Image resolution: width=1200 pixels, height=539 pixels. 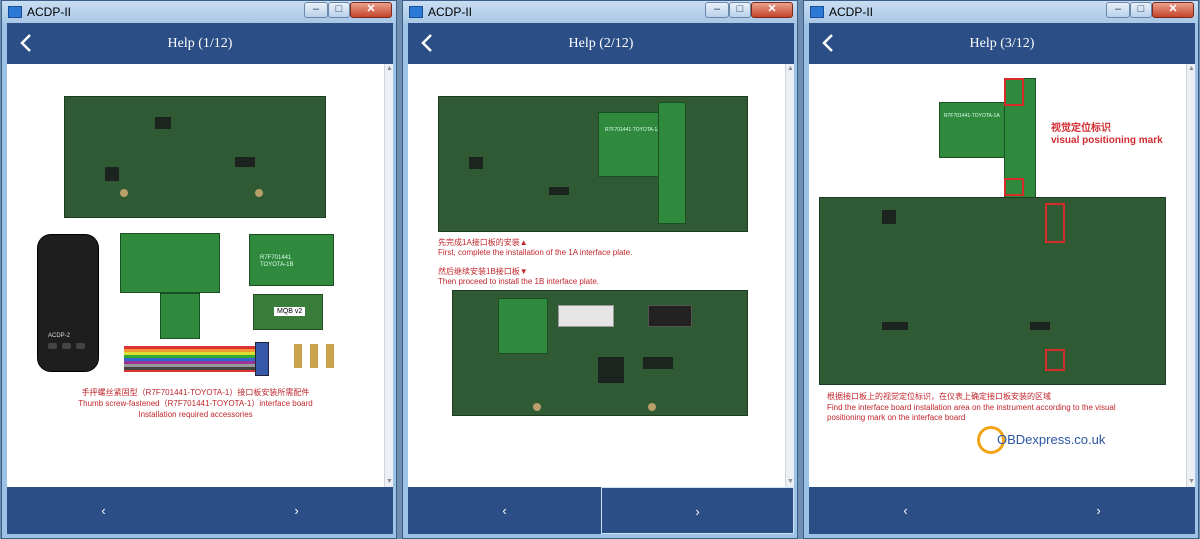 I want to click on device-brand-label: ACDP-2, so click(x=59, y=336).